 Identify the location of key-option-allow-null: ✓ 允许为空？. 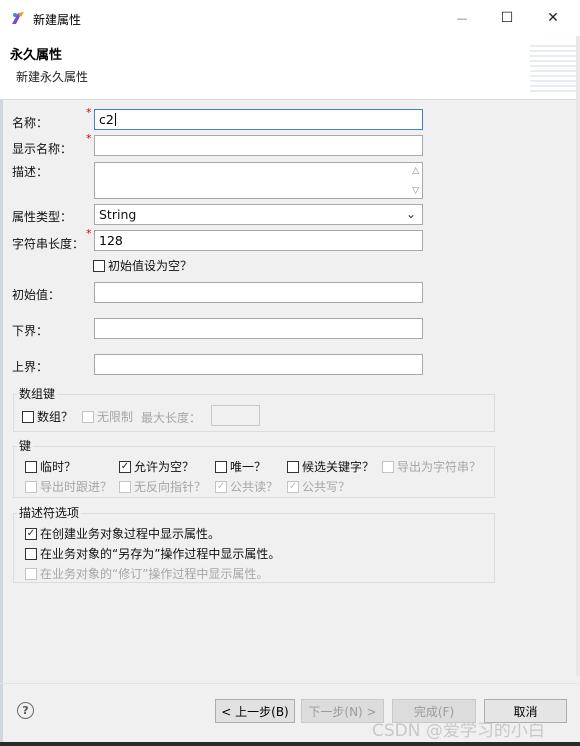
(156, 466).